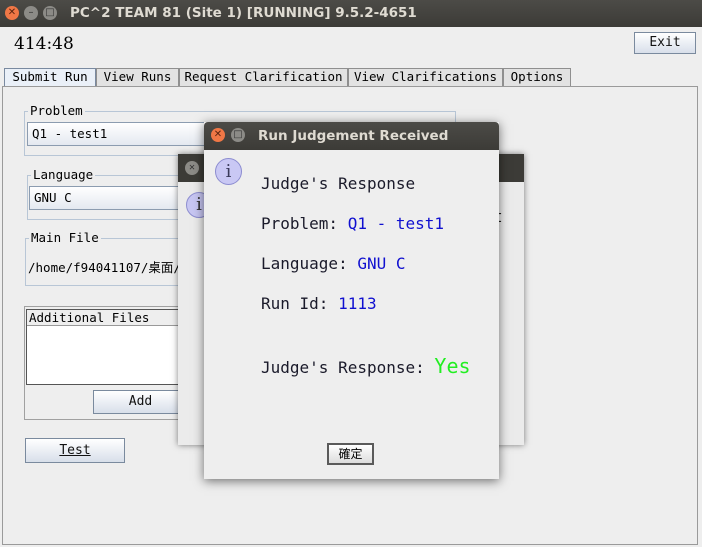 The width and height of the screenshot is (702, 547). Describe the element at coordinates (104, 267) in the screenshot. I see `main-file-path: /home/f94041107/桌面/G` at that location.